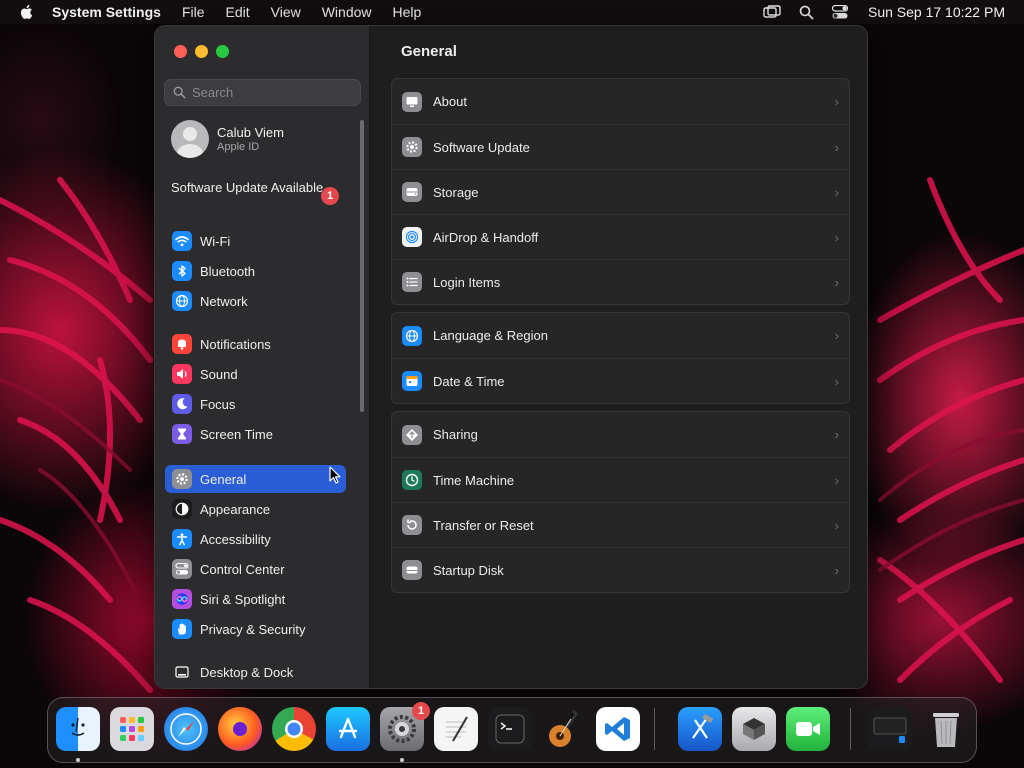  I want to click on profile-subtitle: Apple ID, so click(238, 147).